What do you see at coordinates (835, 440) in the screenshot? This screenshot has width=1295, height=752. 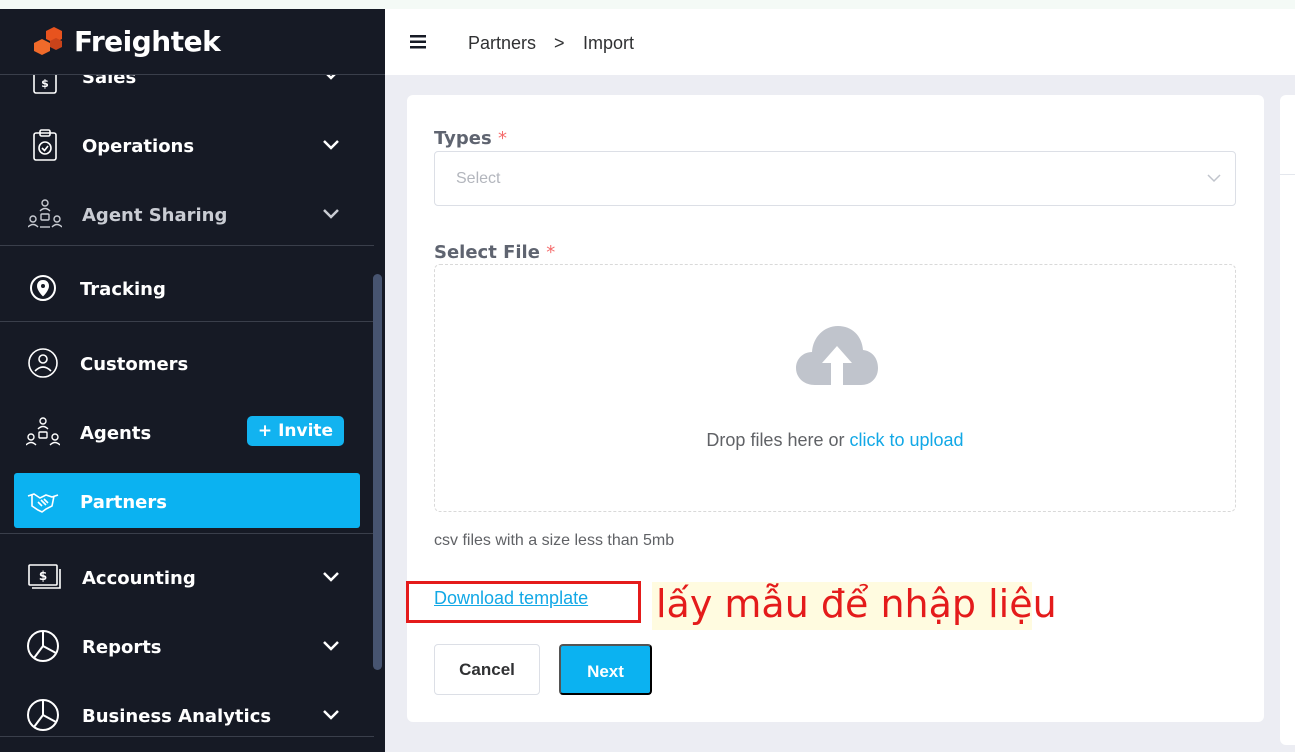 I see `dropzone-text: Drop files here or click to upload` at bounding box center [835, 440].